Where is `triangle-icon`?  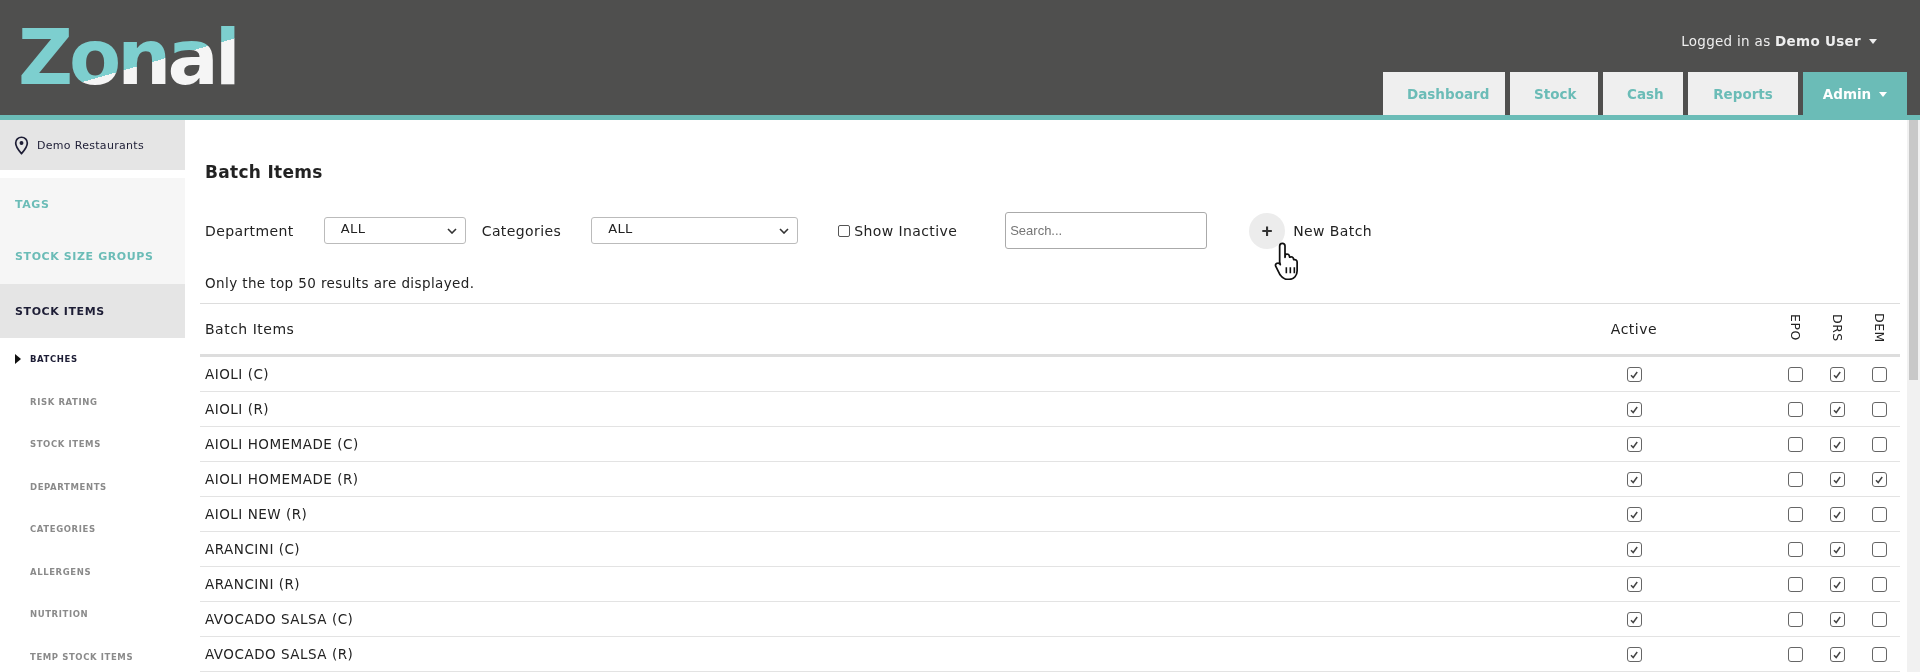
triangle-icon is located at coordinates (18, 359).